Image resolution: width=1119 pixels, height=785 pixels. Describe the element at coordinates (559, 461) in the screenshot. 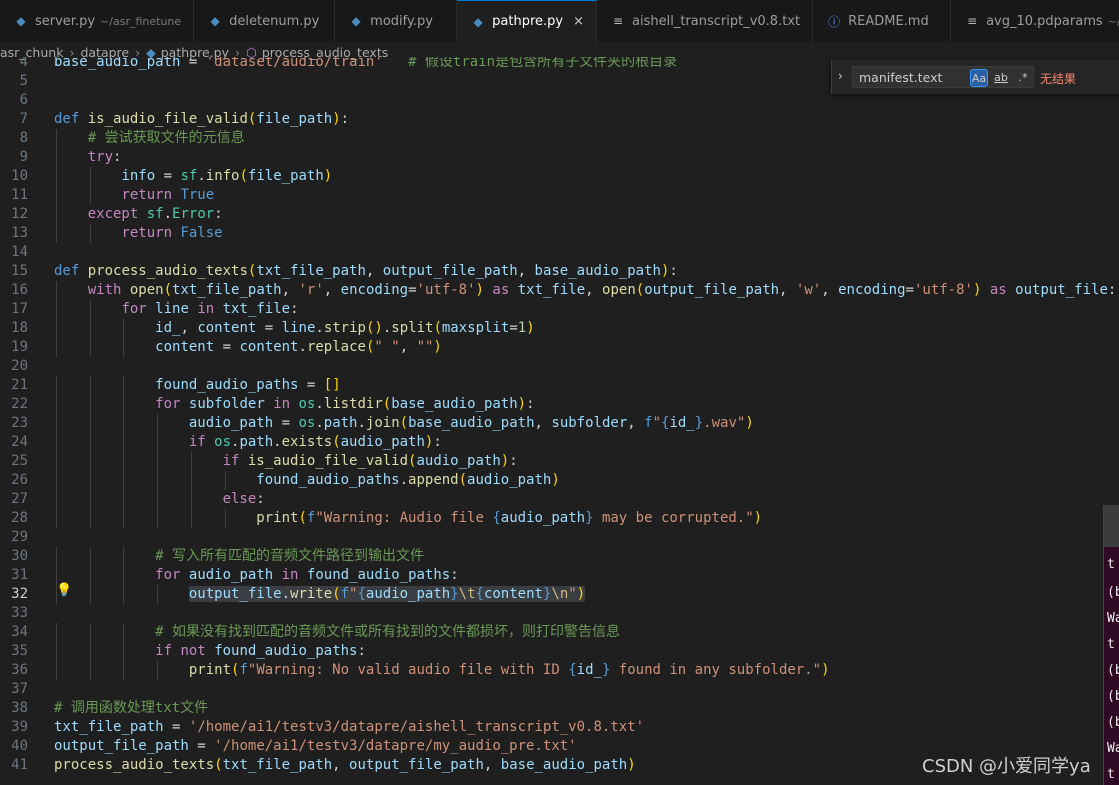

I see `code-line: 25 if is_audio_file_valid(audio_path):` at that location.